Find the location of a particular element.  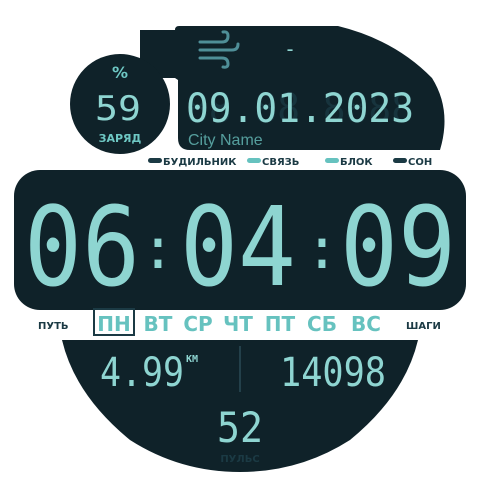

city-name: City Name is located at coordinates (225, 140).